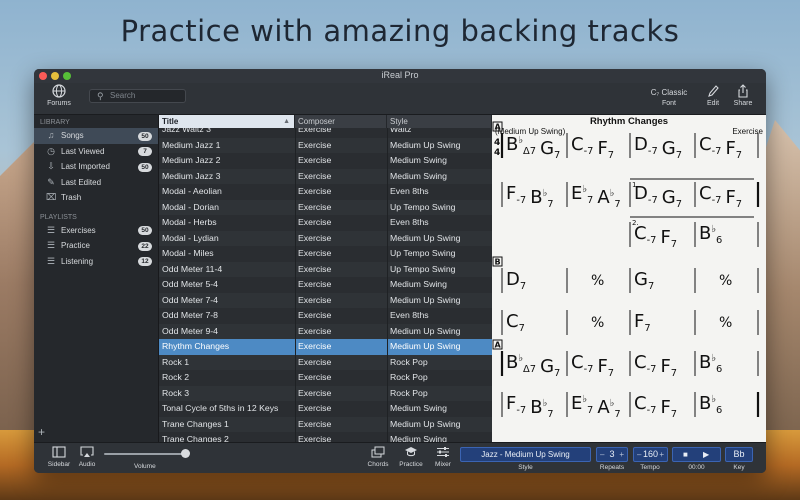  Describe the element at coordinates (96, 246) in the screenshot. I see `sidebar-item-practice: ☰ Practice 22` at that location.